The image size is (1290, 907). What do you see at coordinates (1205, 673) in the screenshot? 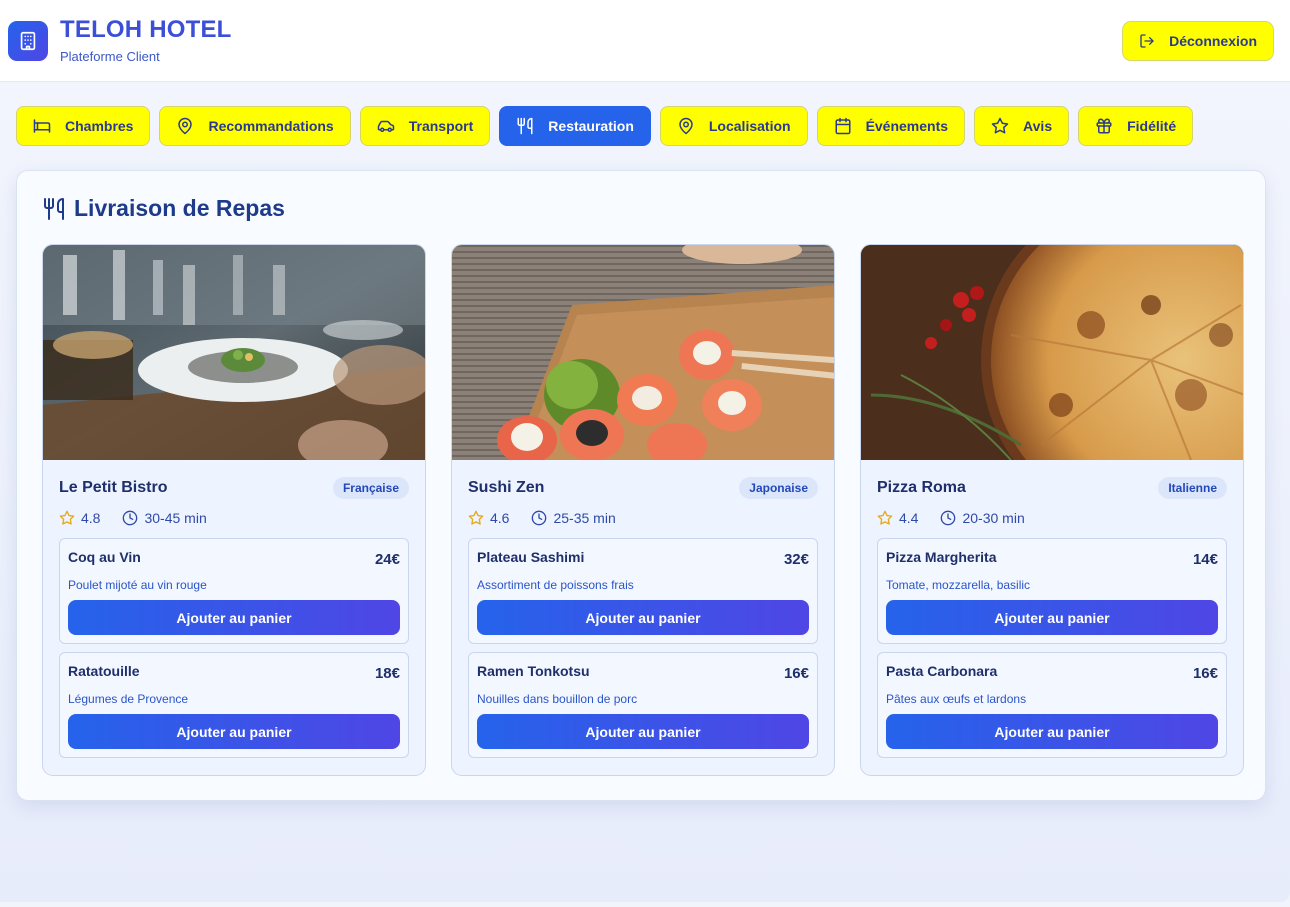
I see `dish-price: 16€` at bounding box center [1205, 673].